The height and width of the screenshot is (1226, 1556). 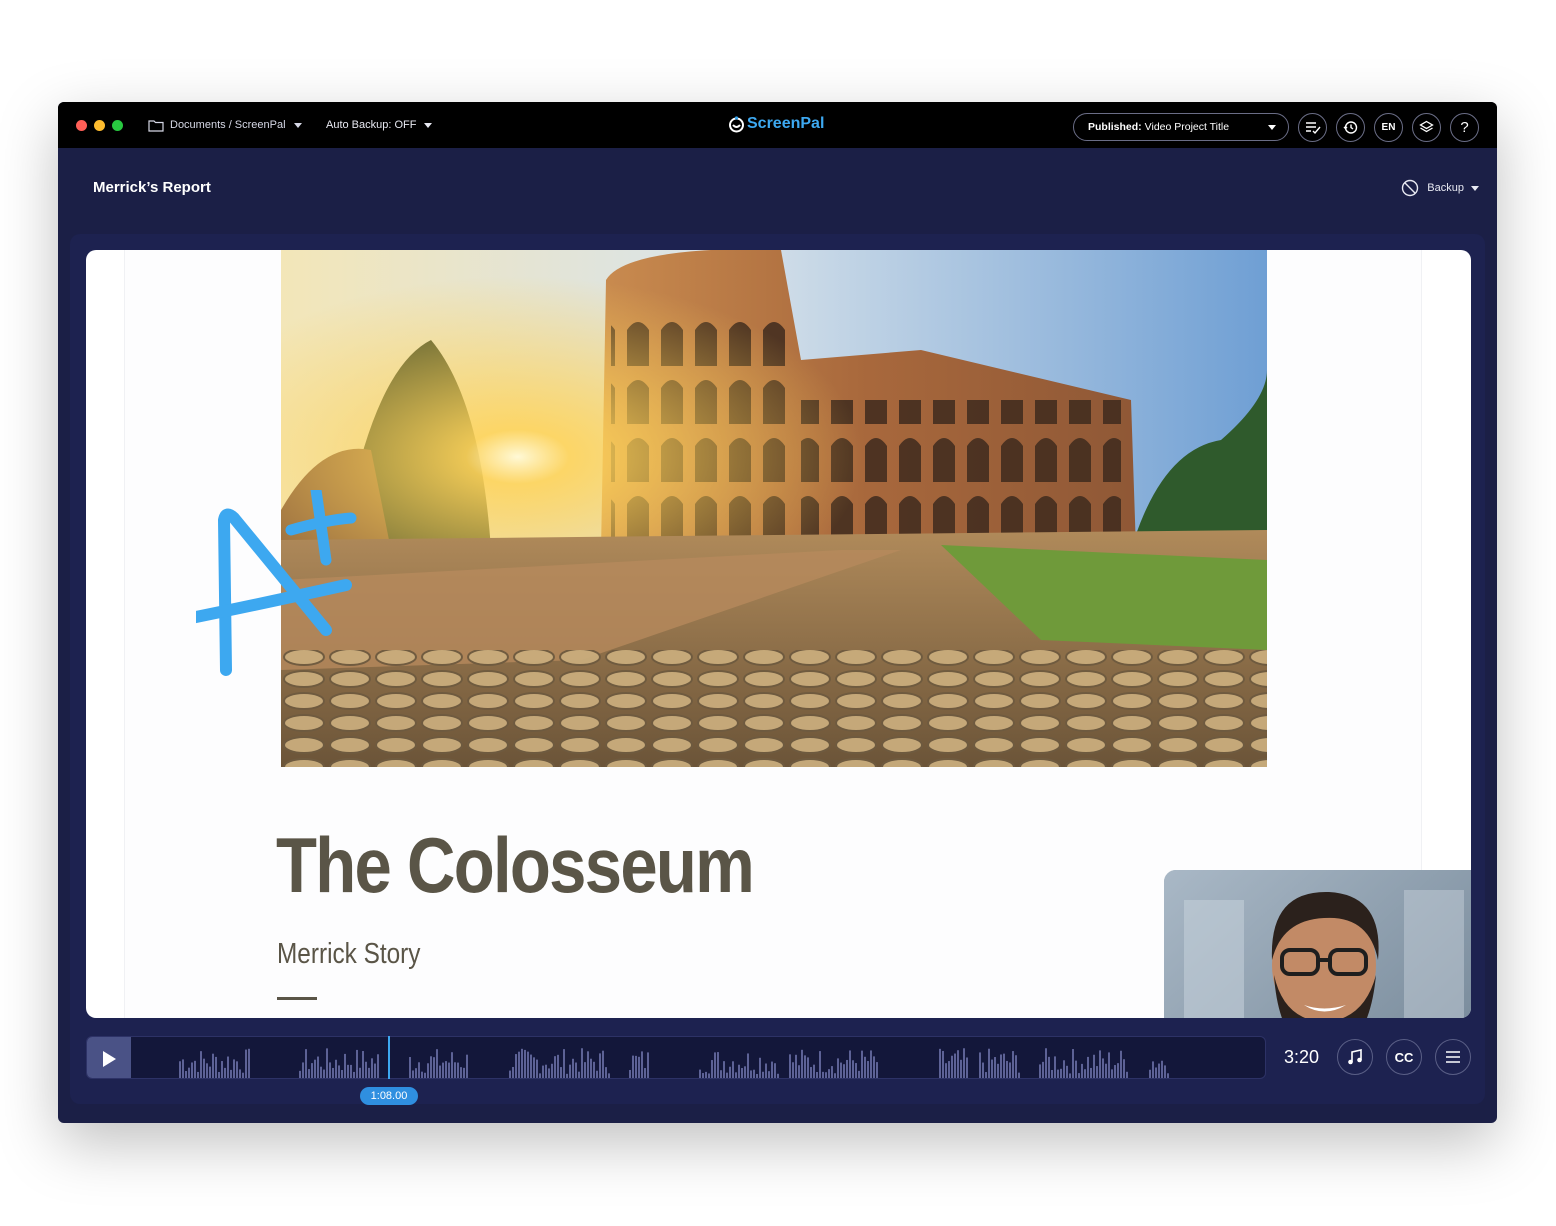 What do you see at coordinates (389, 1096) in the screenshot?
I see `playhead-time: 1:08.00` at bounding box center [389, 1096].